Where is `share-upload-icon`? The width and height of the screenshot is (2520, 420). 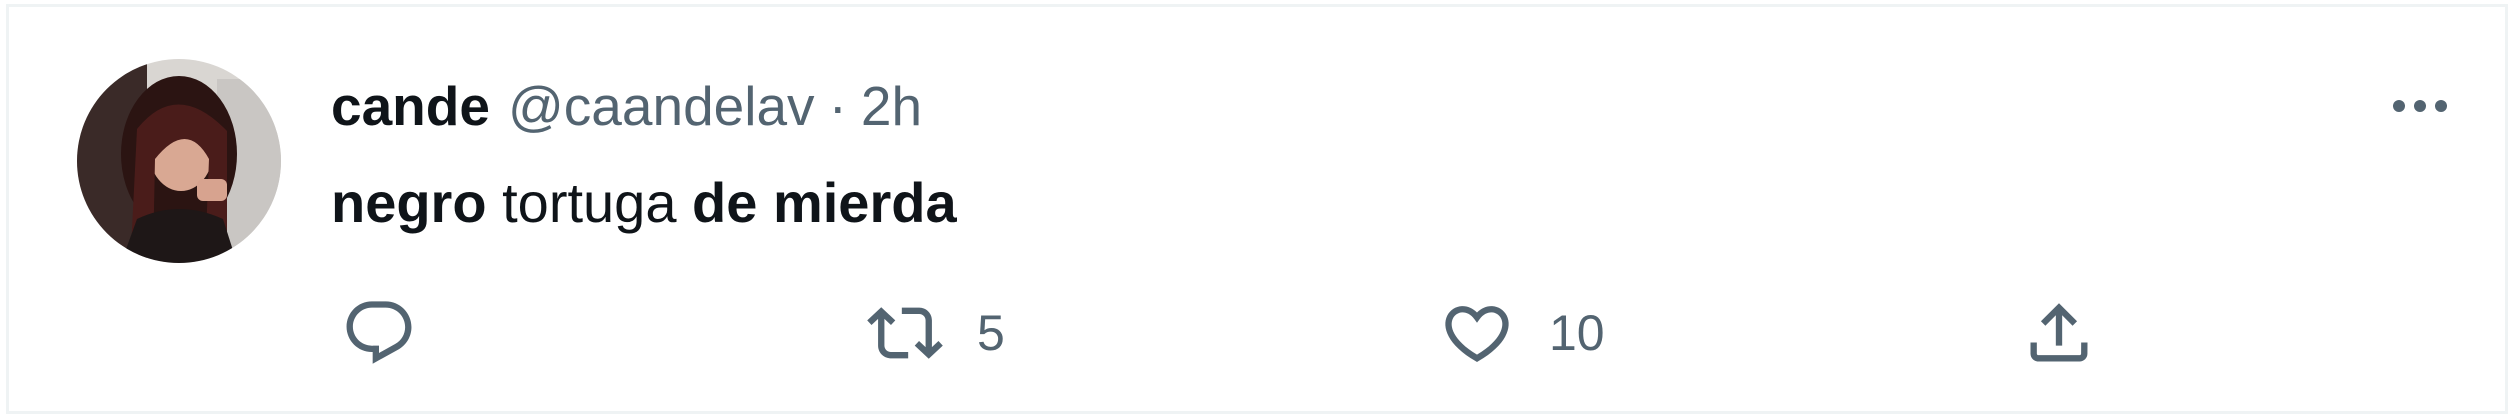
share-upload-icon is located at coordinates (2059, 332).